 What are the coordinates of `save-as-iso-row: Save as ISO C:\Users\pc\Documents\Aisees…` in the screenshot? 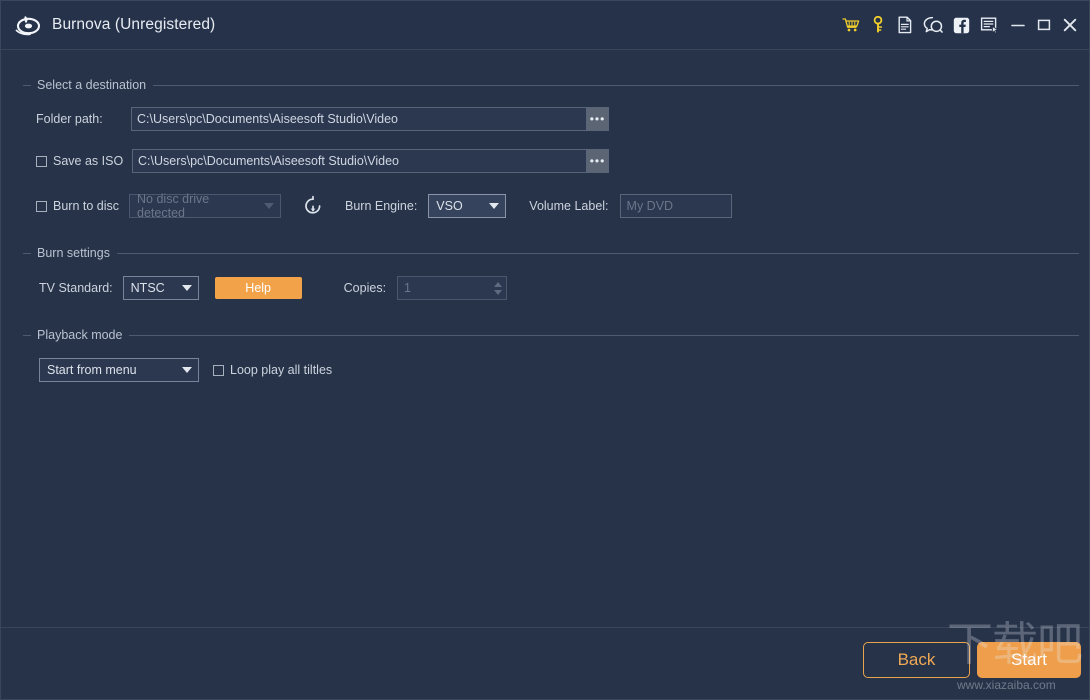 It's located at (322, 161).